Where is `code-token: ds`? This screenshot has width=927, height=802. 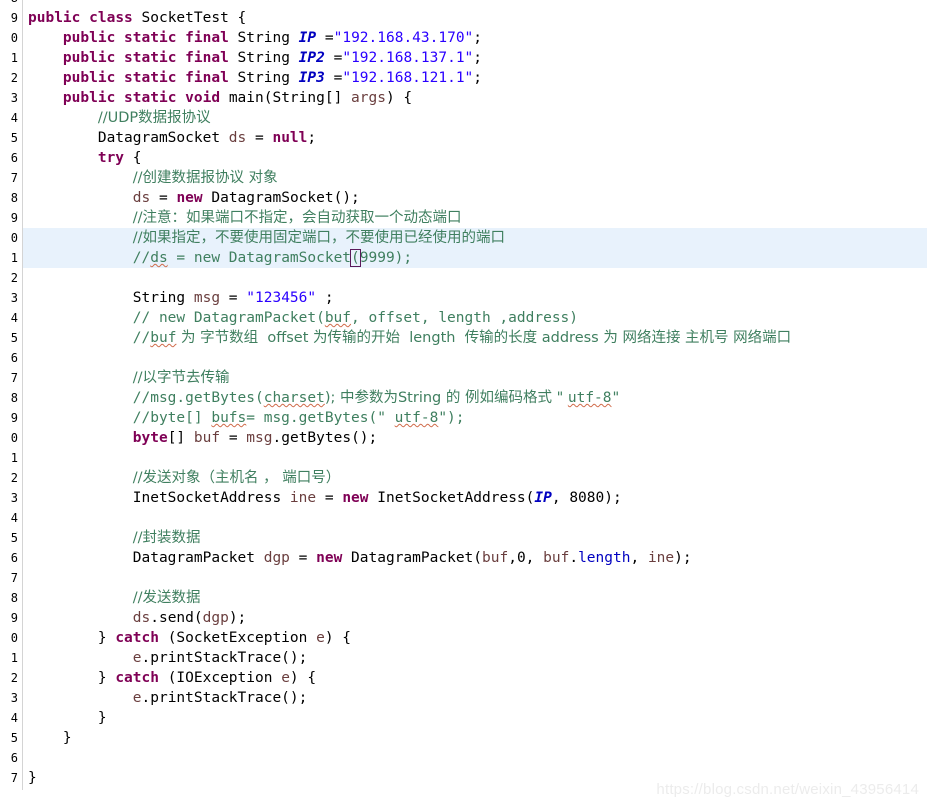 code-token: ds is located at coordinates (141, 198).